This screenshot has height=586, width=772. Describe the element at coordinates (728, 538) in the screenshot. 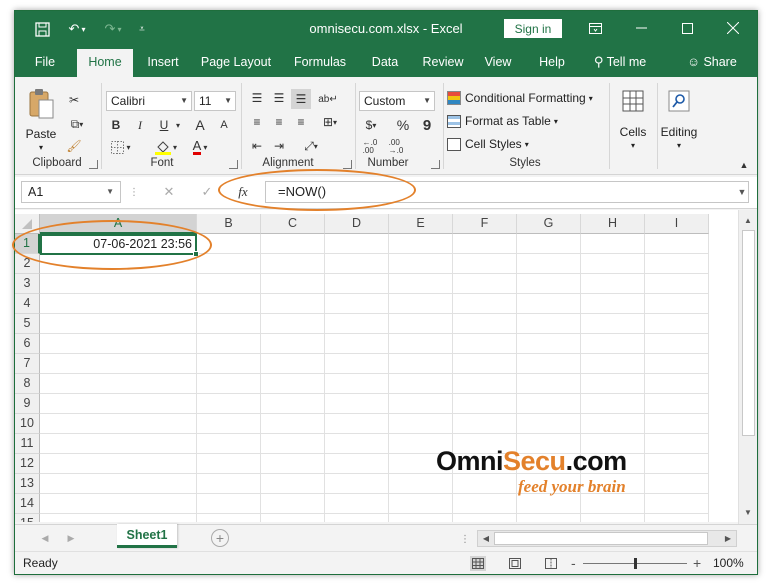

I see `scroll-right-icon: ▶` at that location.